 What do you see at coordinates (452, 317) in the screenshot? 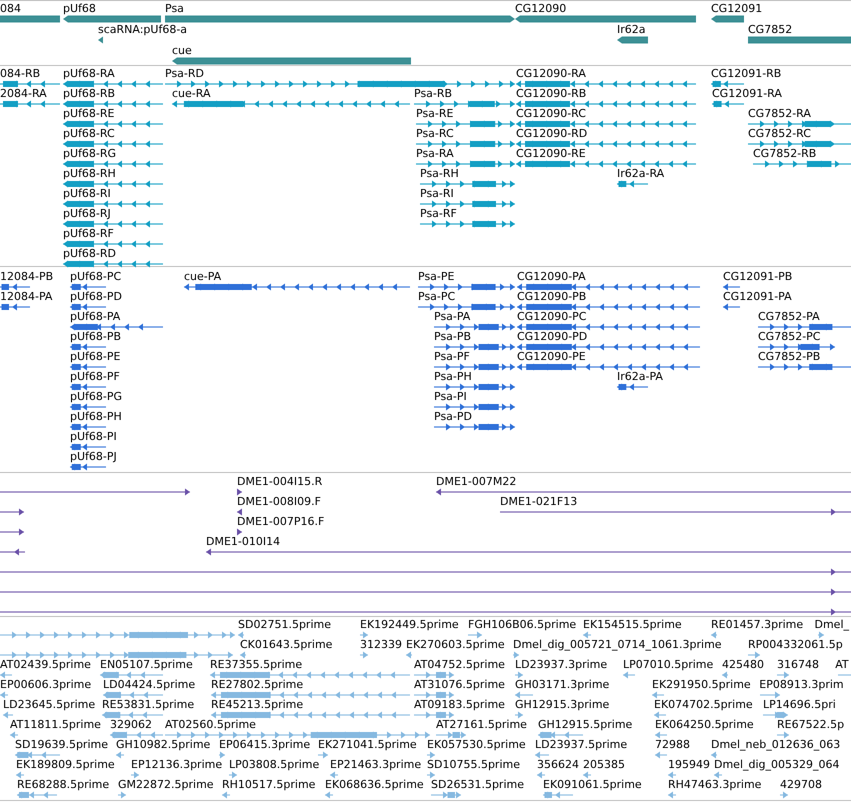
I see `feature-label: Psa-PA` at bounding box center [452, 317].